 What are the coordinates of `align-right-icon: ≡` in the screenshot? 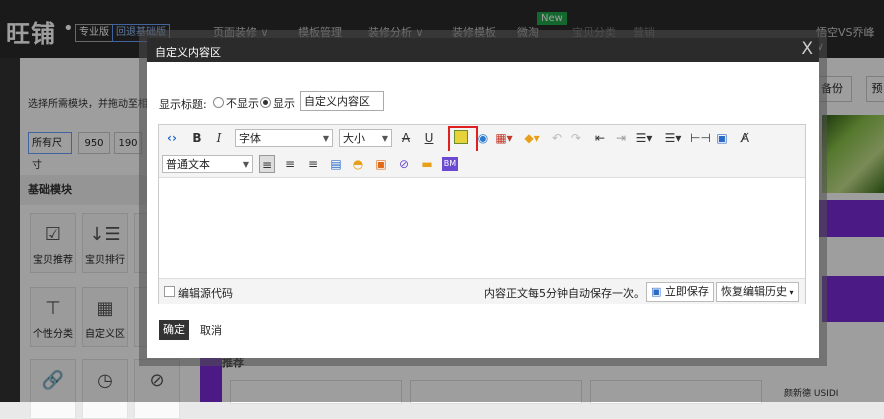 It's located at (313, 164).